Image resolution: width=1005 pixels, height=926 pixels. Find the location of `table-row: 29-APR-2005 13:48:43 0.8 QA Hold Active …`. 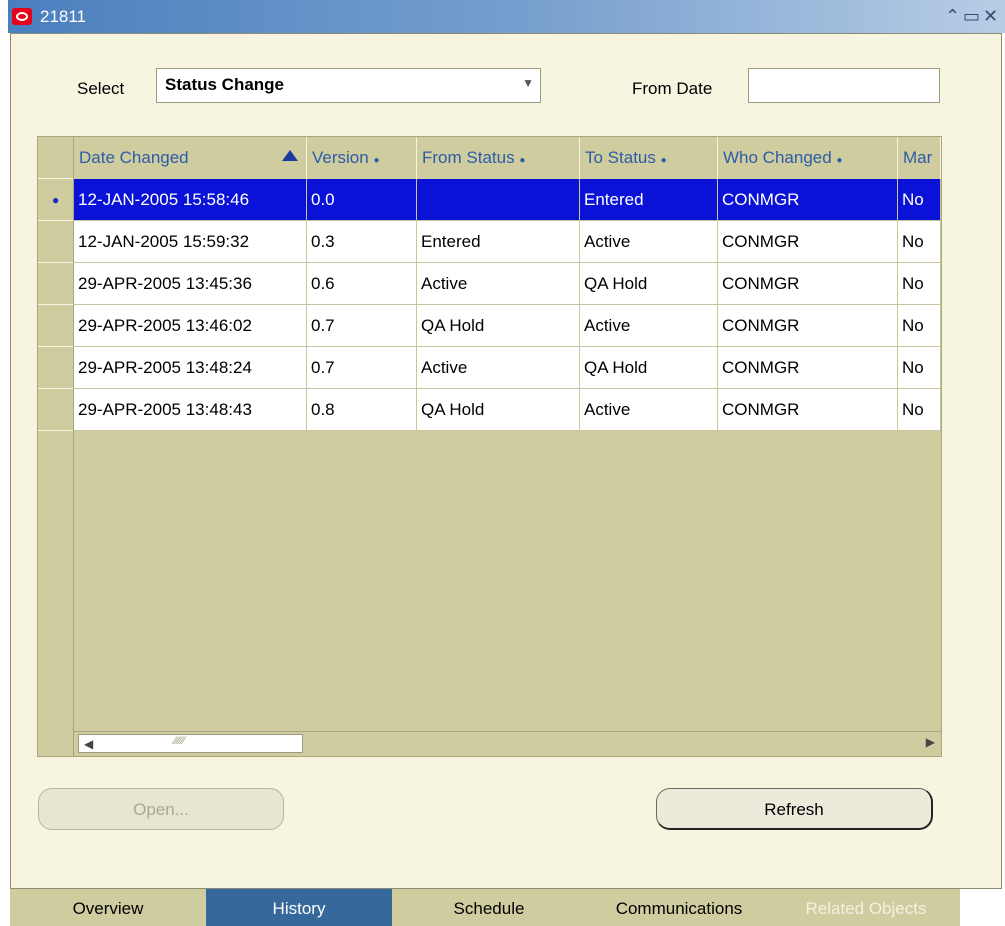

table-row: 29-APR-2005 13:48:43 0.8 QA Hold Active … is located at coordinates (507, 410).